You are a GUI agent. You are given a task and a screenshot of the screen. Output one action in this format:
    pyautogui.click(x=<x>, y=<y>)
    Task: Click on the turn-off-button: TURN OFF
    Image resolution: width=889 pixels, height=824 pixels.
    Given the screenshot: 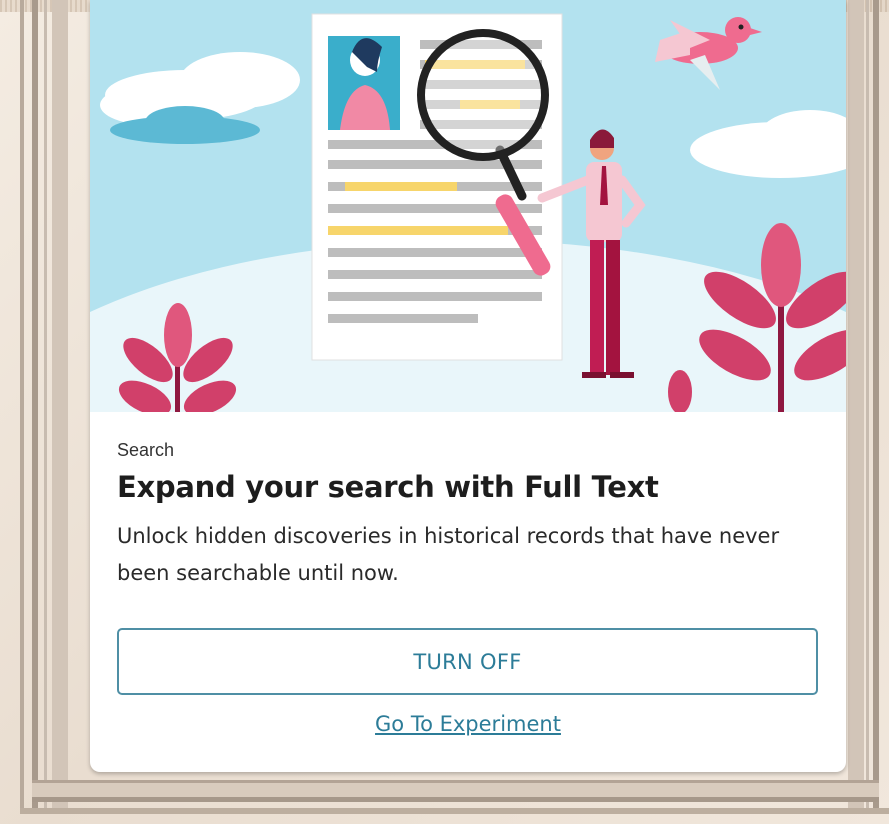 What is the action you would take?
    pyautogui.click(x=467, y=661)
    